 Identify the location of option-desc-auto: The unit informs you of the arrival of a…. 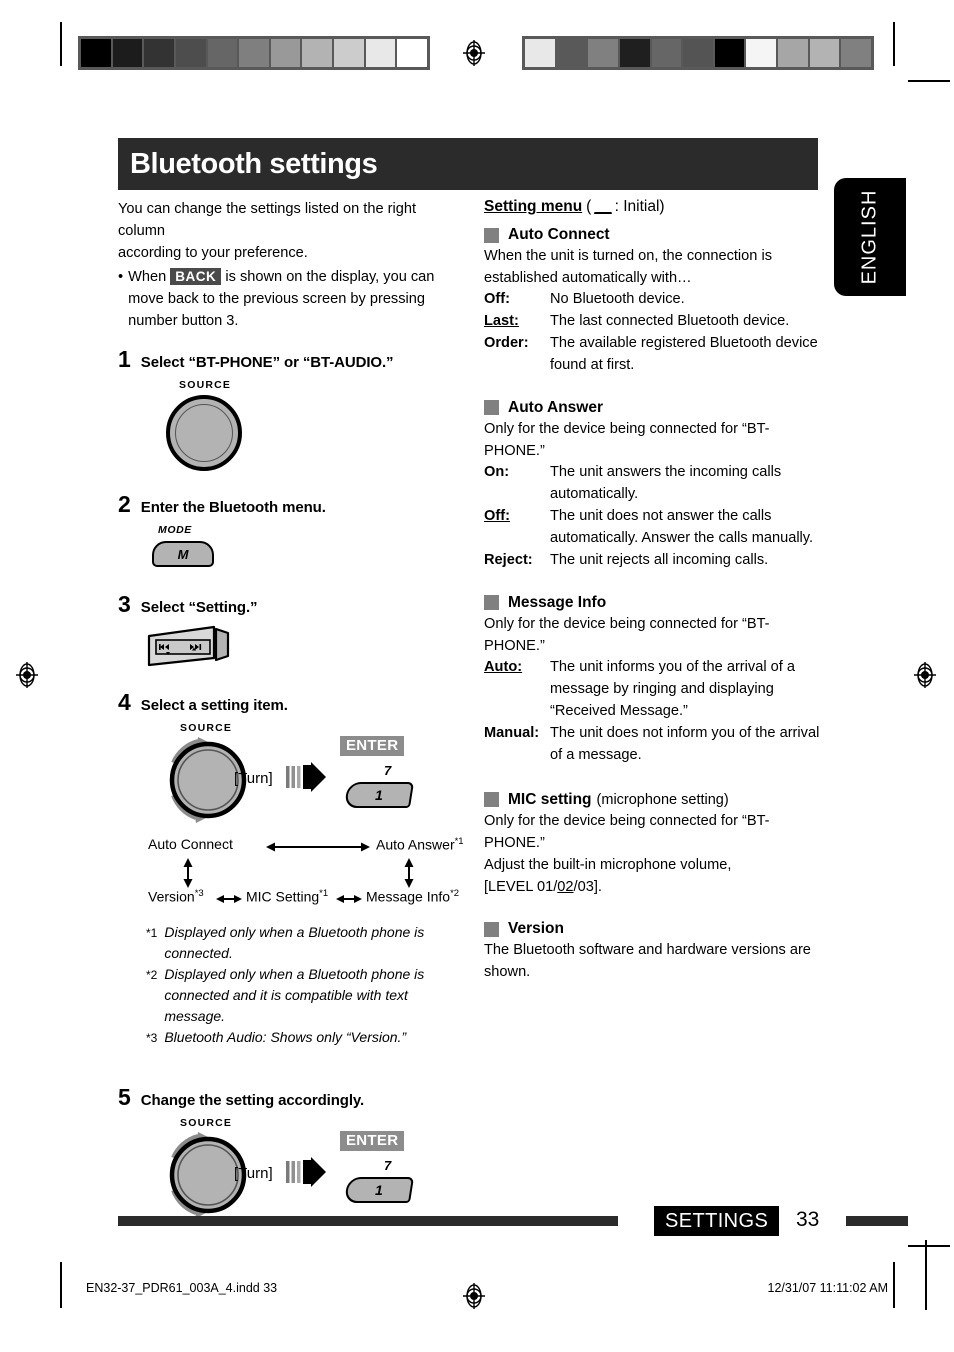
(672, 689).